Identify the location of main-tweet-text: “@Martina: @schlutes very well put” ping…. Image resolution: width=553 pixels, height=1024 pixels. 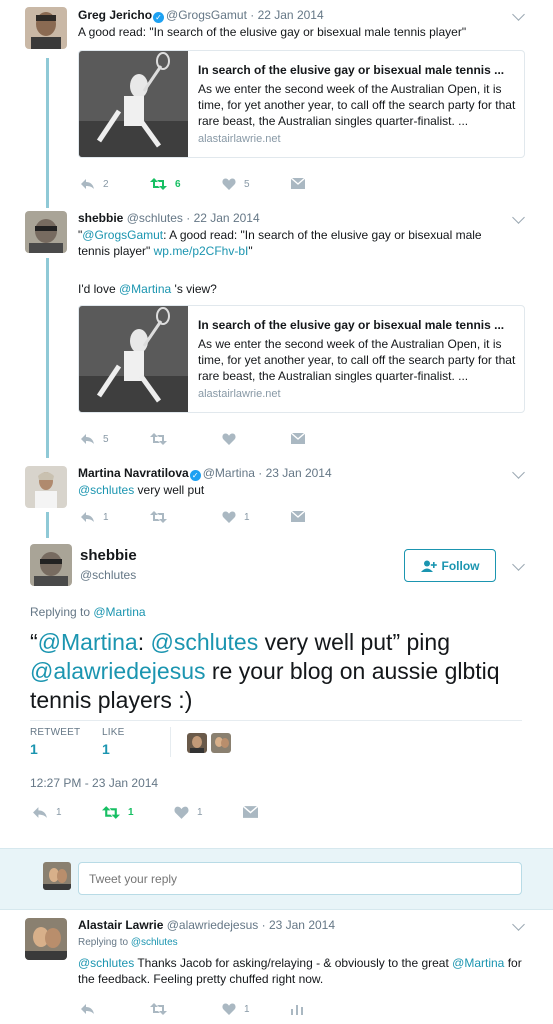
(275, 671).